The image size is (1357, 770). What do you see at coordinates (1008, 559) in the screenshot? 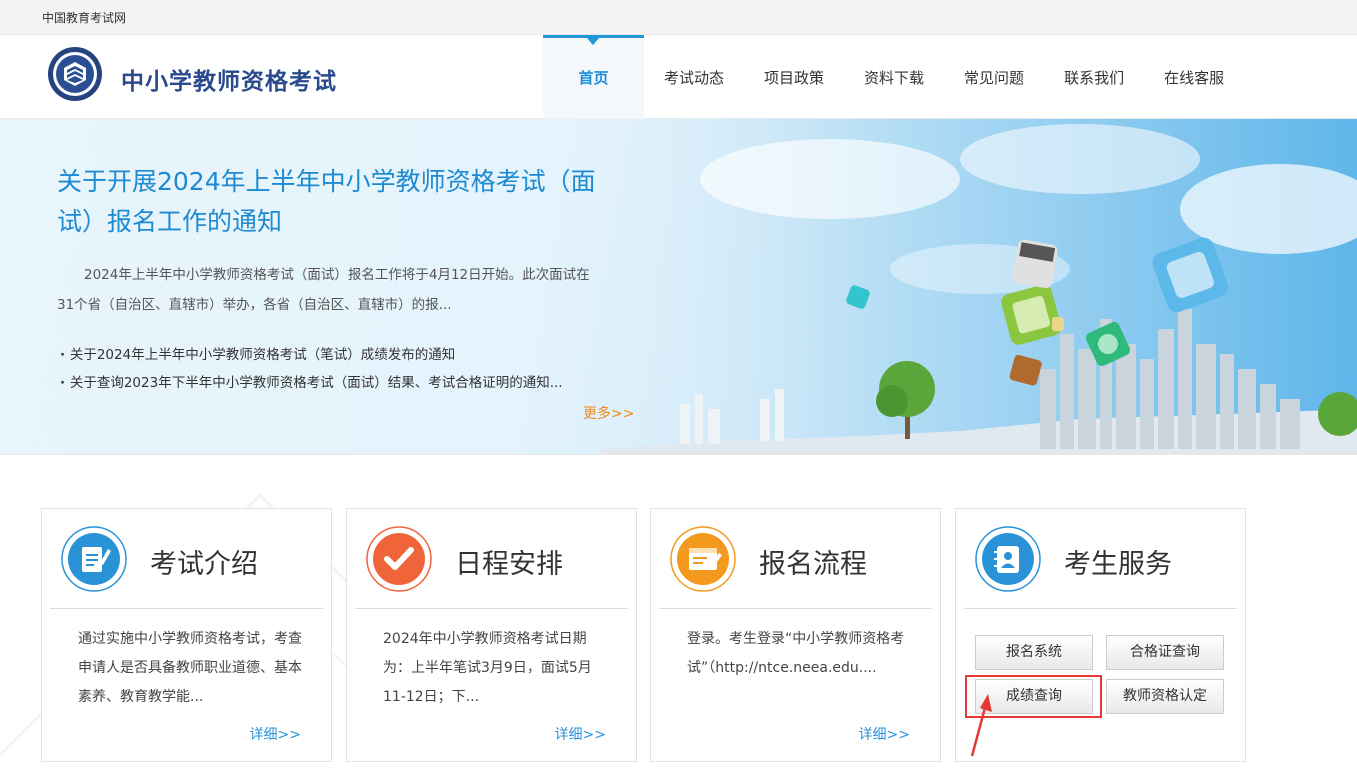
I see `contact-book-icon` at bounding box center [1008, 559].